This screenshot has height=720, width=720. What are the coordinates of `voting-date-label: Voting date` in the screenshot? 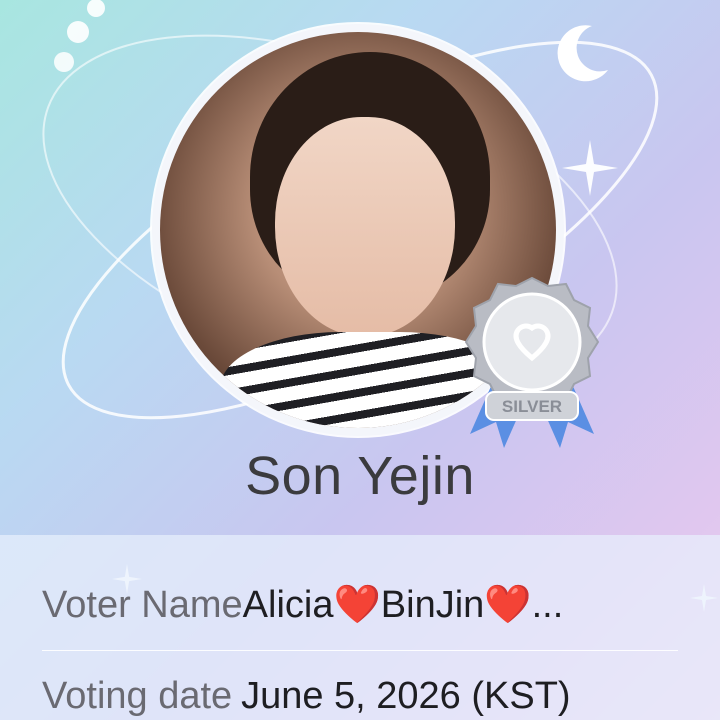 It's located at (137, 696).